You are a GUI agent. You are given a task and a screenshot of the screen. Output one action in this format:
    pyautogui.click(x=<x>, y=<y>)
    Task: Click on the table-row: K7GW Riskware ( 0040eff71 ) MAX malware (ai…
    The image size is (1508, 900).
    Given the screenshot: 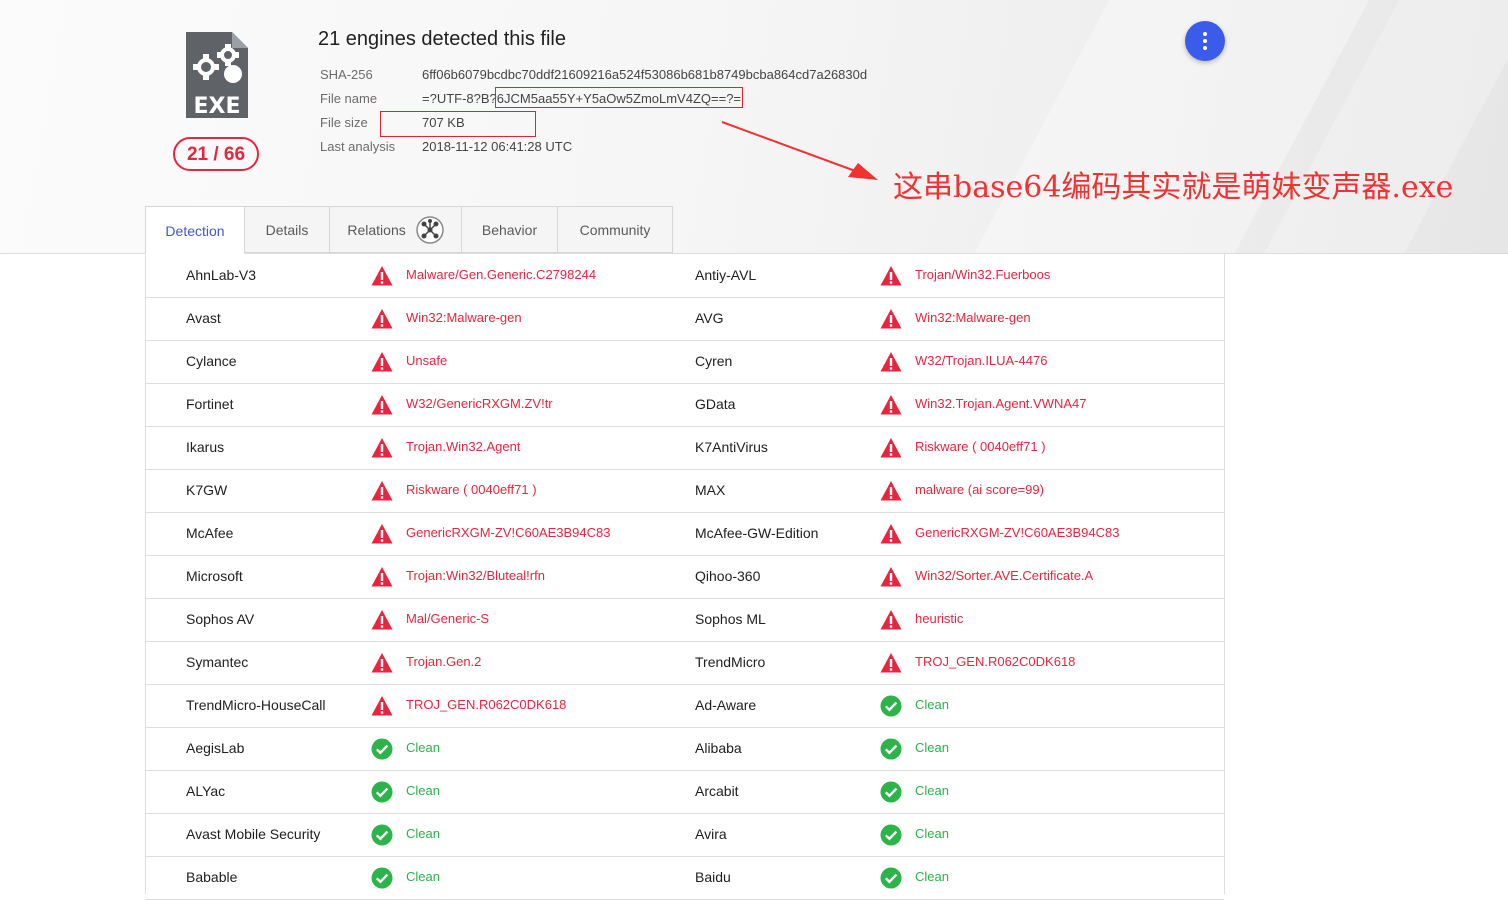 What is the action you would take?
    pyautogui.click(x=685, y=491)
    